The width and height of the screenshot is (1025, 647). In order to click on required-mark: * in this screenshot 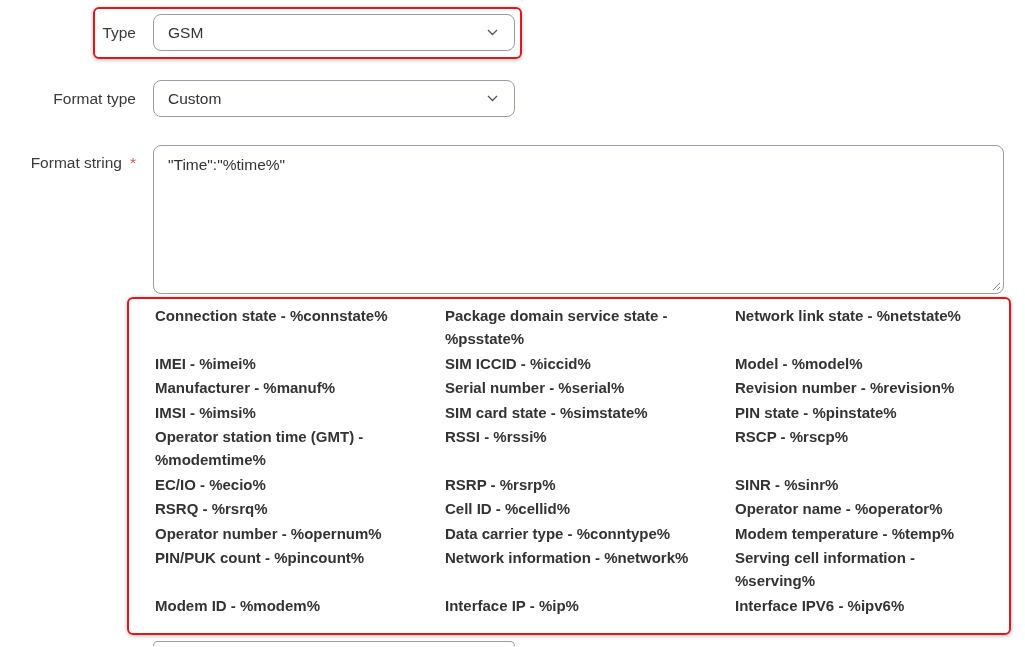, I will do `click(132, 163)`.